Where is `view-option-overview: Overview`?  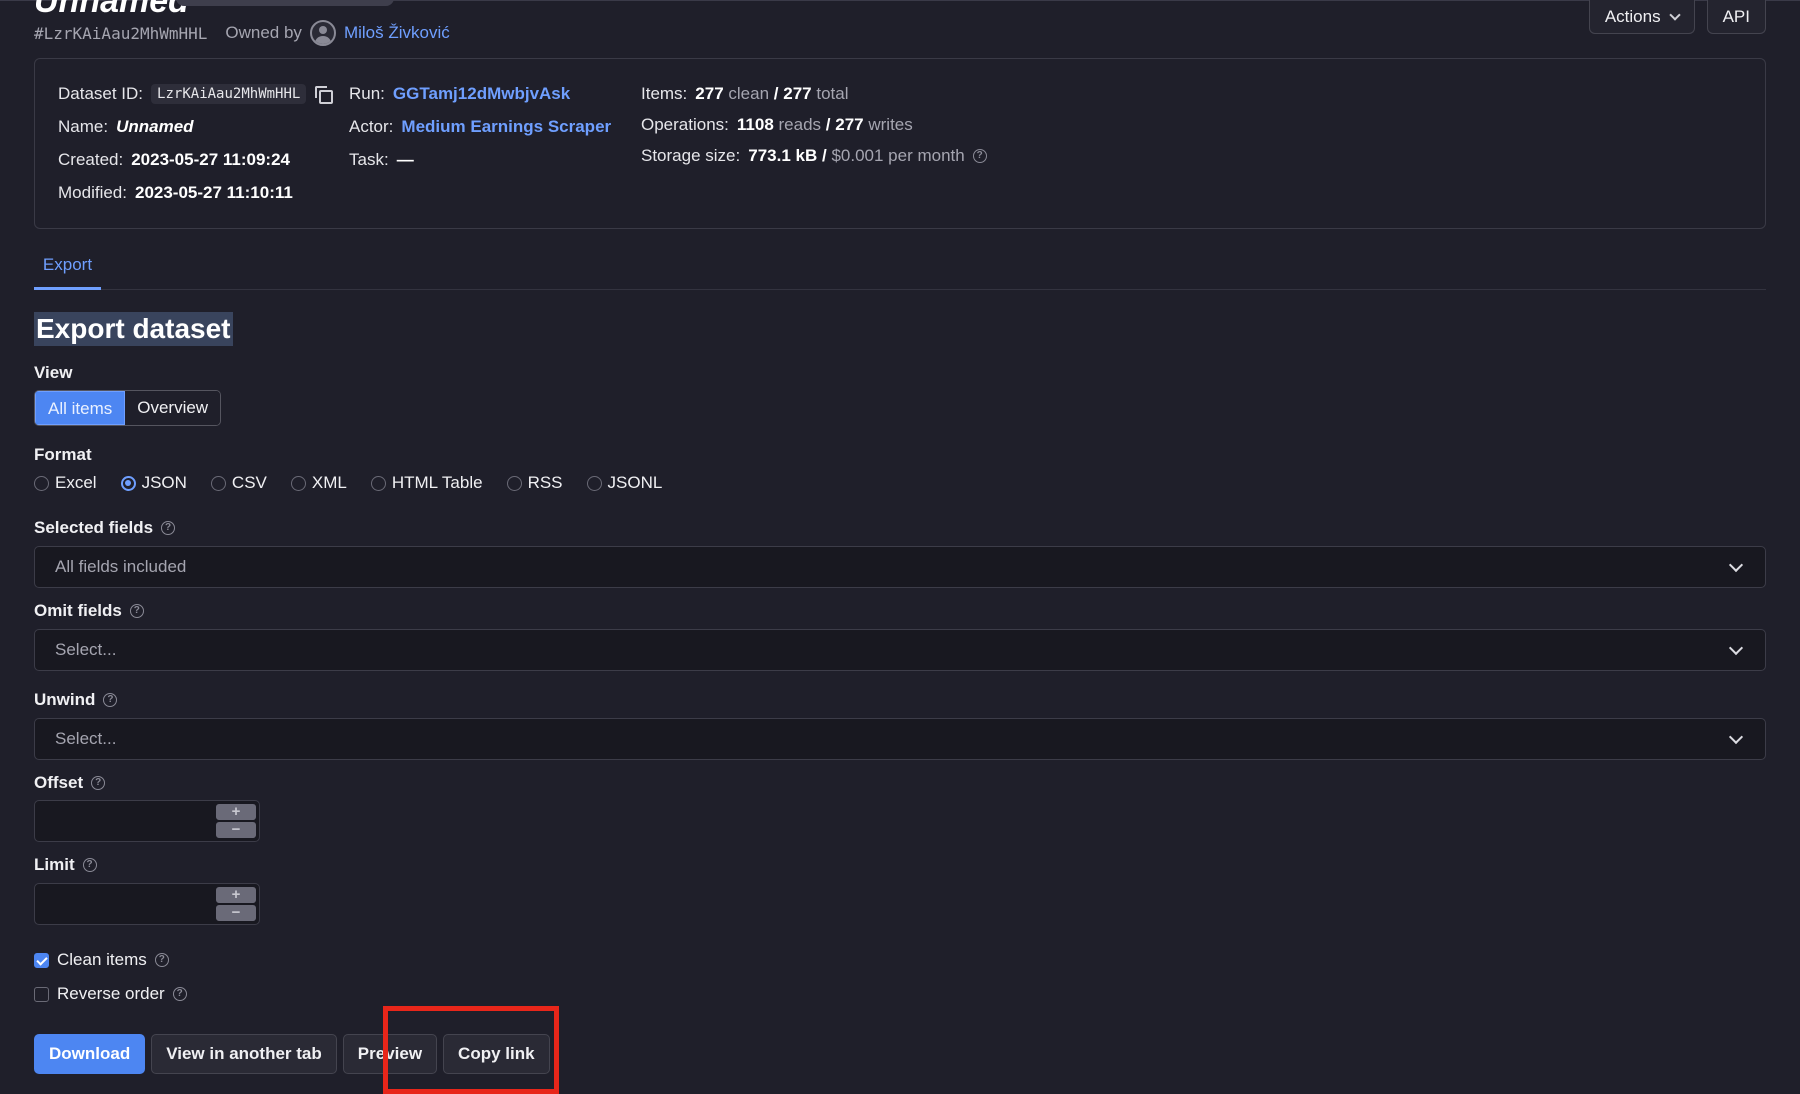
view-option-overview: Overview is located at coordinates (173, 408).